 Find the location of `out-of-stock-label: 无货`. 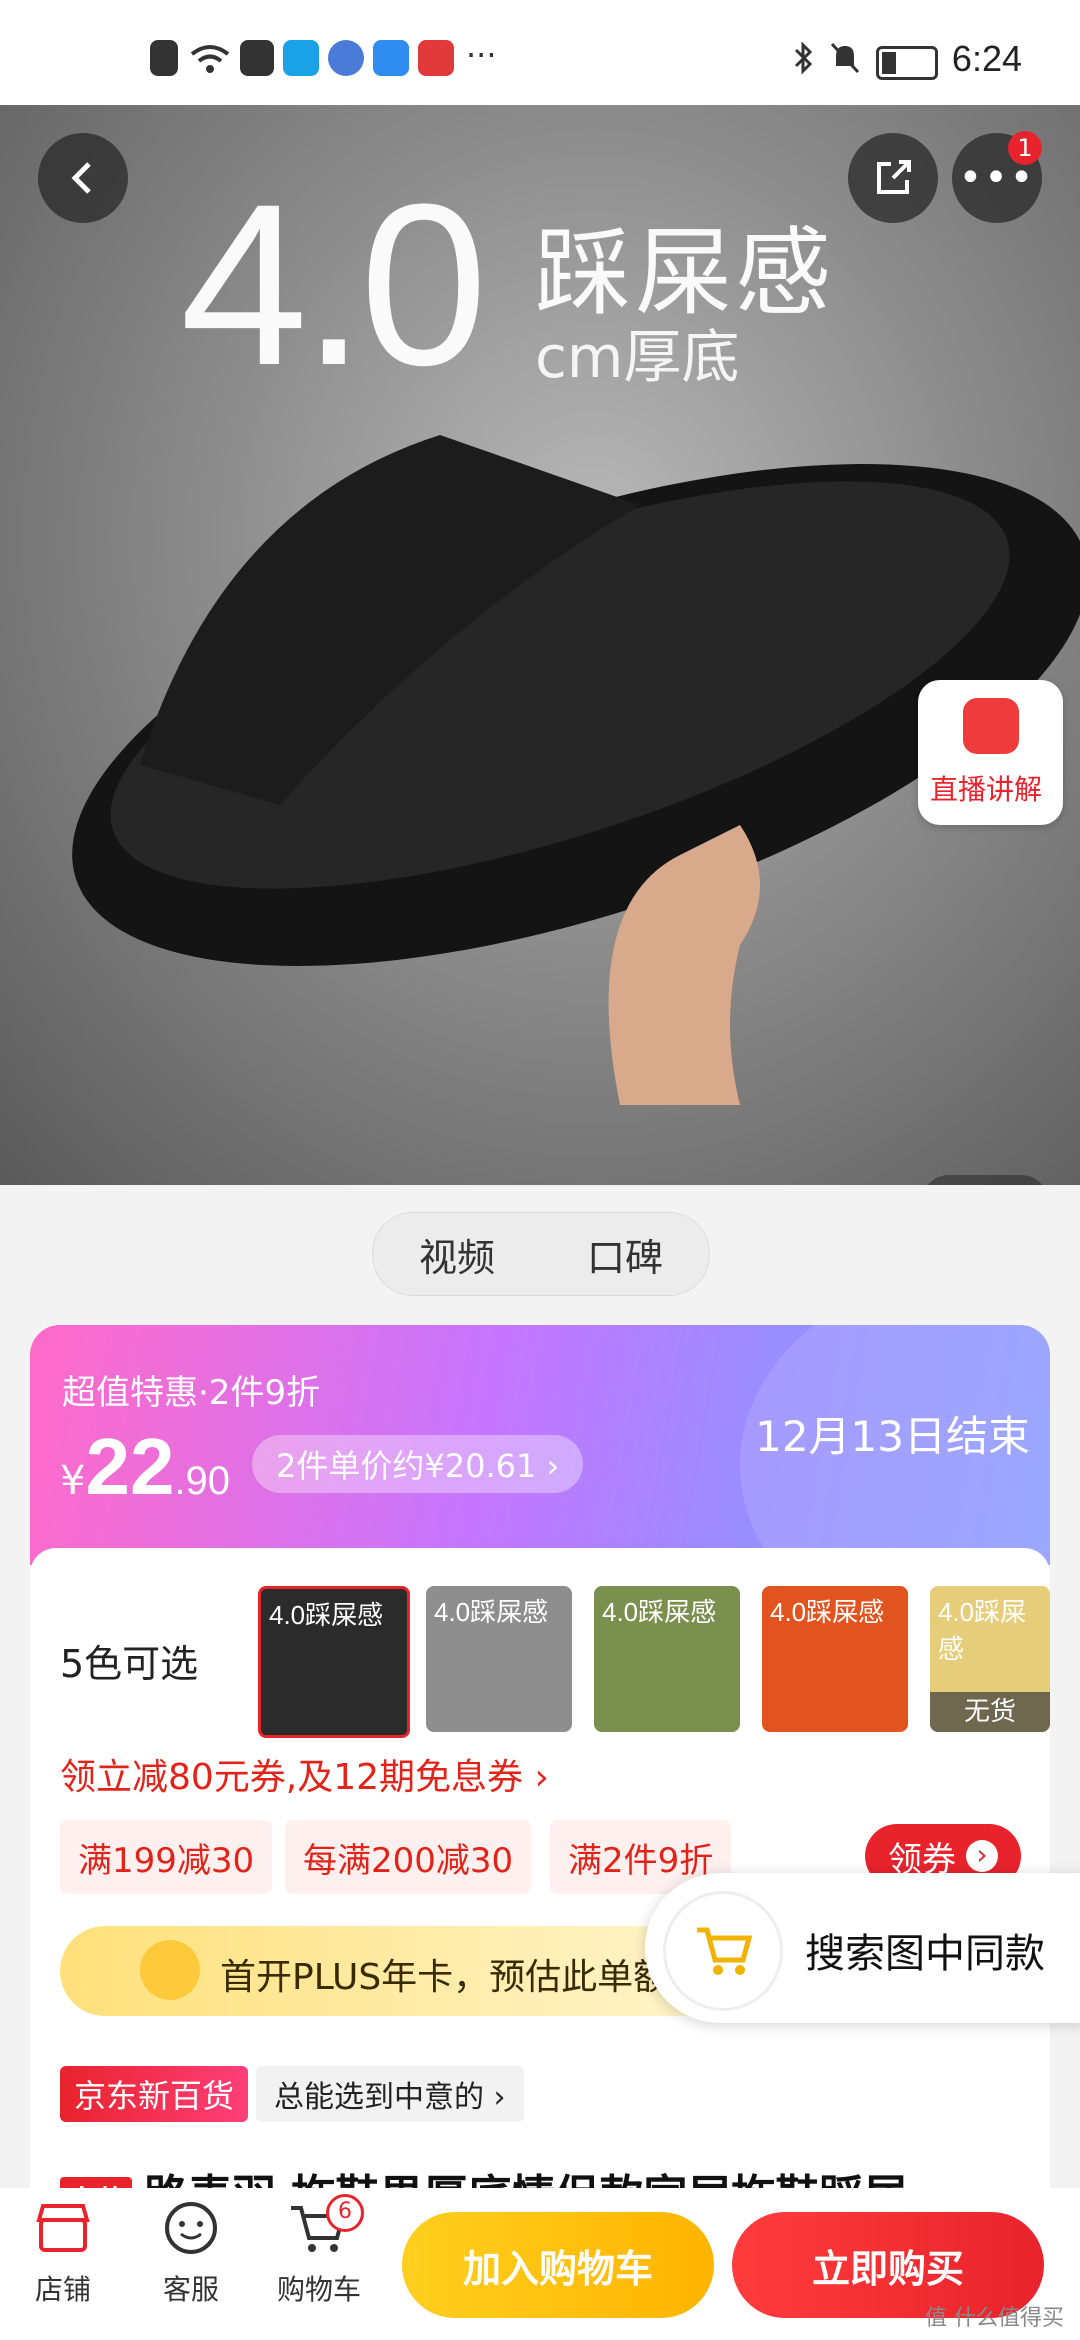

out-of-stock-label: 无货 is located at coordinates (990, 1712).